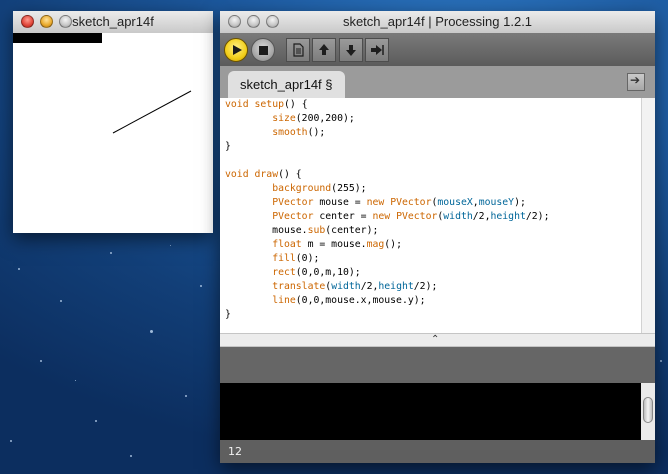 Image resolution: width=668 pixels, height=474 pixels. What do you see at coordinates (433, 273) in the screenshot?
I see `code-line: rect(0,0,m,10);` at bounding box center [433, 273].